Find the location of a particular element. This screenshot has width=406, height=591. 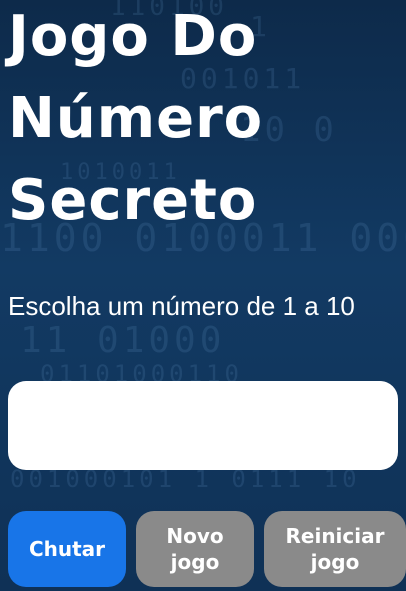

guess-button: Chutar is located at coordinates (67, 549).